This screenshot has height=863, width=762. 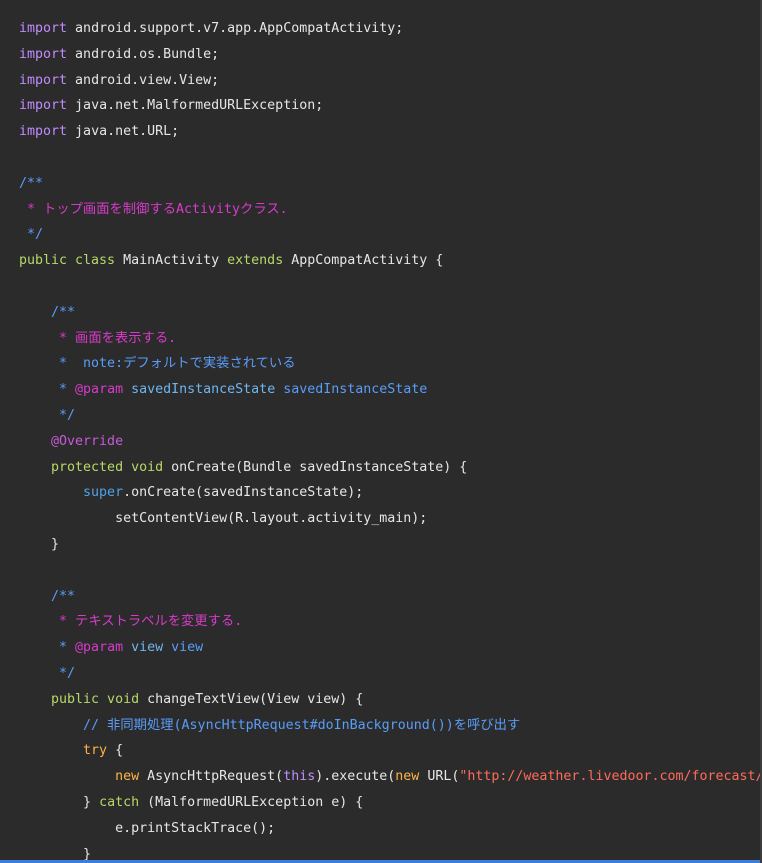 What do you see at coordinates (389, 803) in the screenshot?
I see `code-line: } catch (MalformedURLException e) {` at bounding box center [389, 803].